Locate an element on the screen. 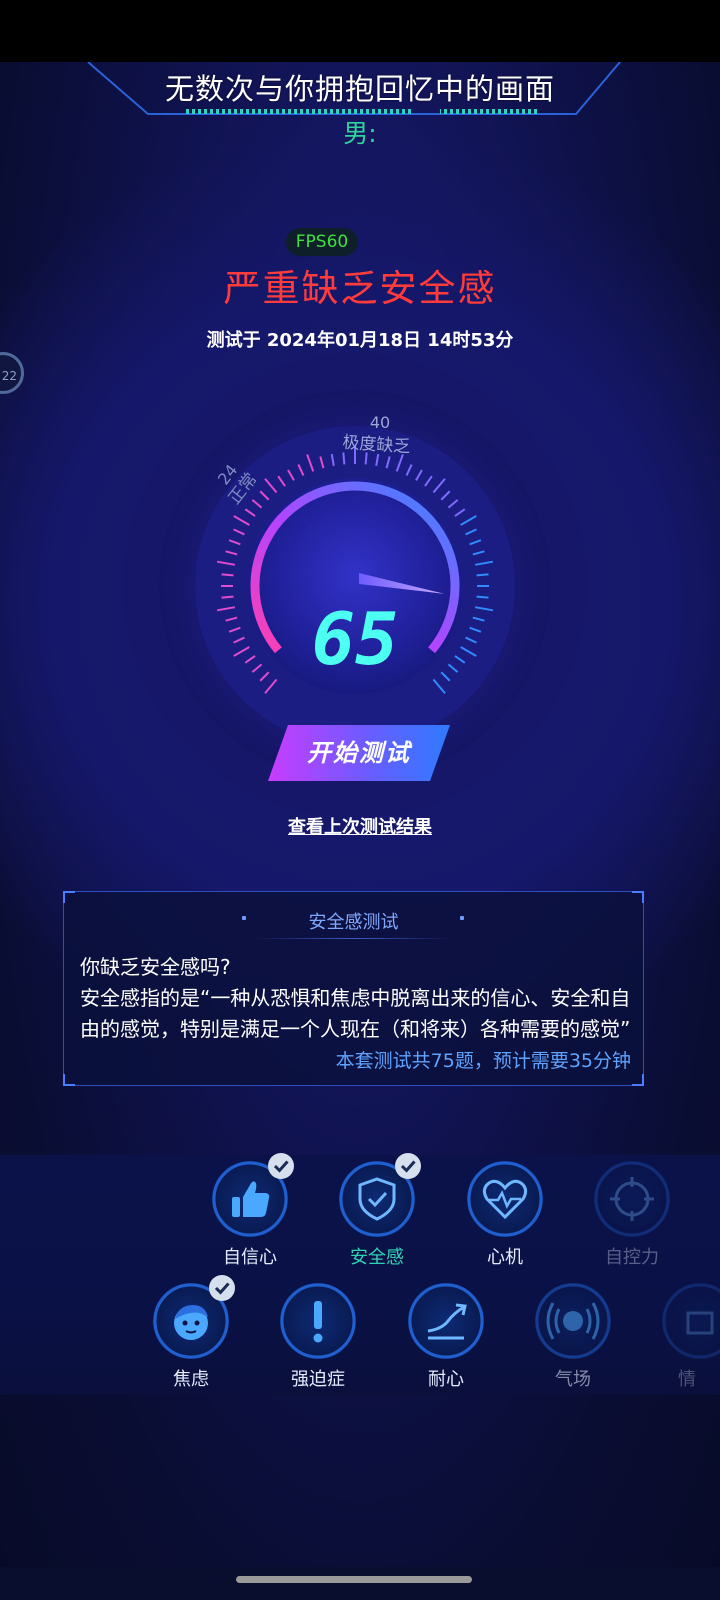 The width and height of the screenshot is (720, 1600). heart-pulse-icon is located at coordinates (505, 1199).